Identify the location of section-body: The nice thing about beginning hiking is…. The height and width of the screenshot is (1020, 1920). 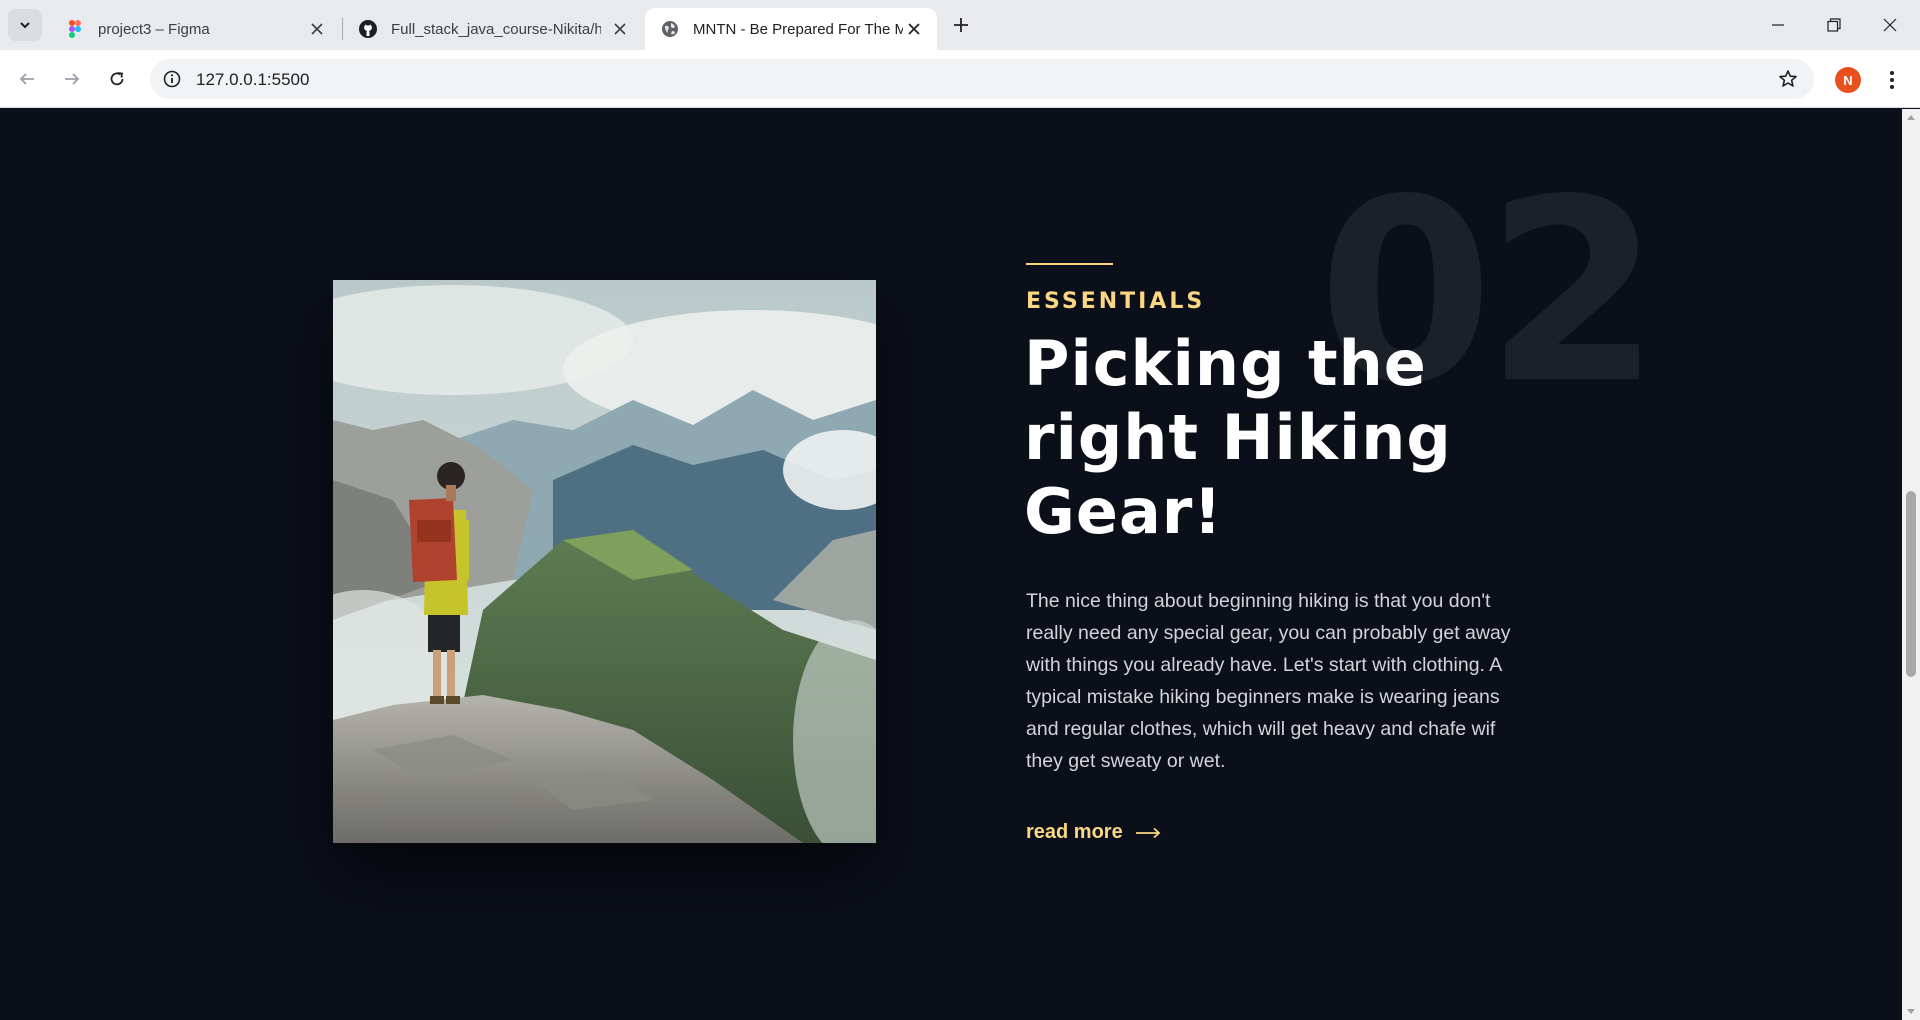
(1268, 681).